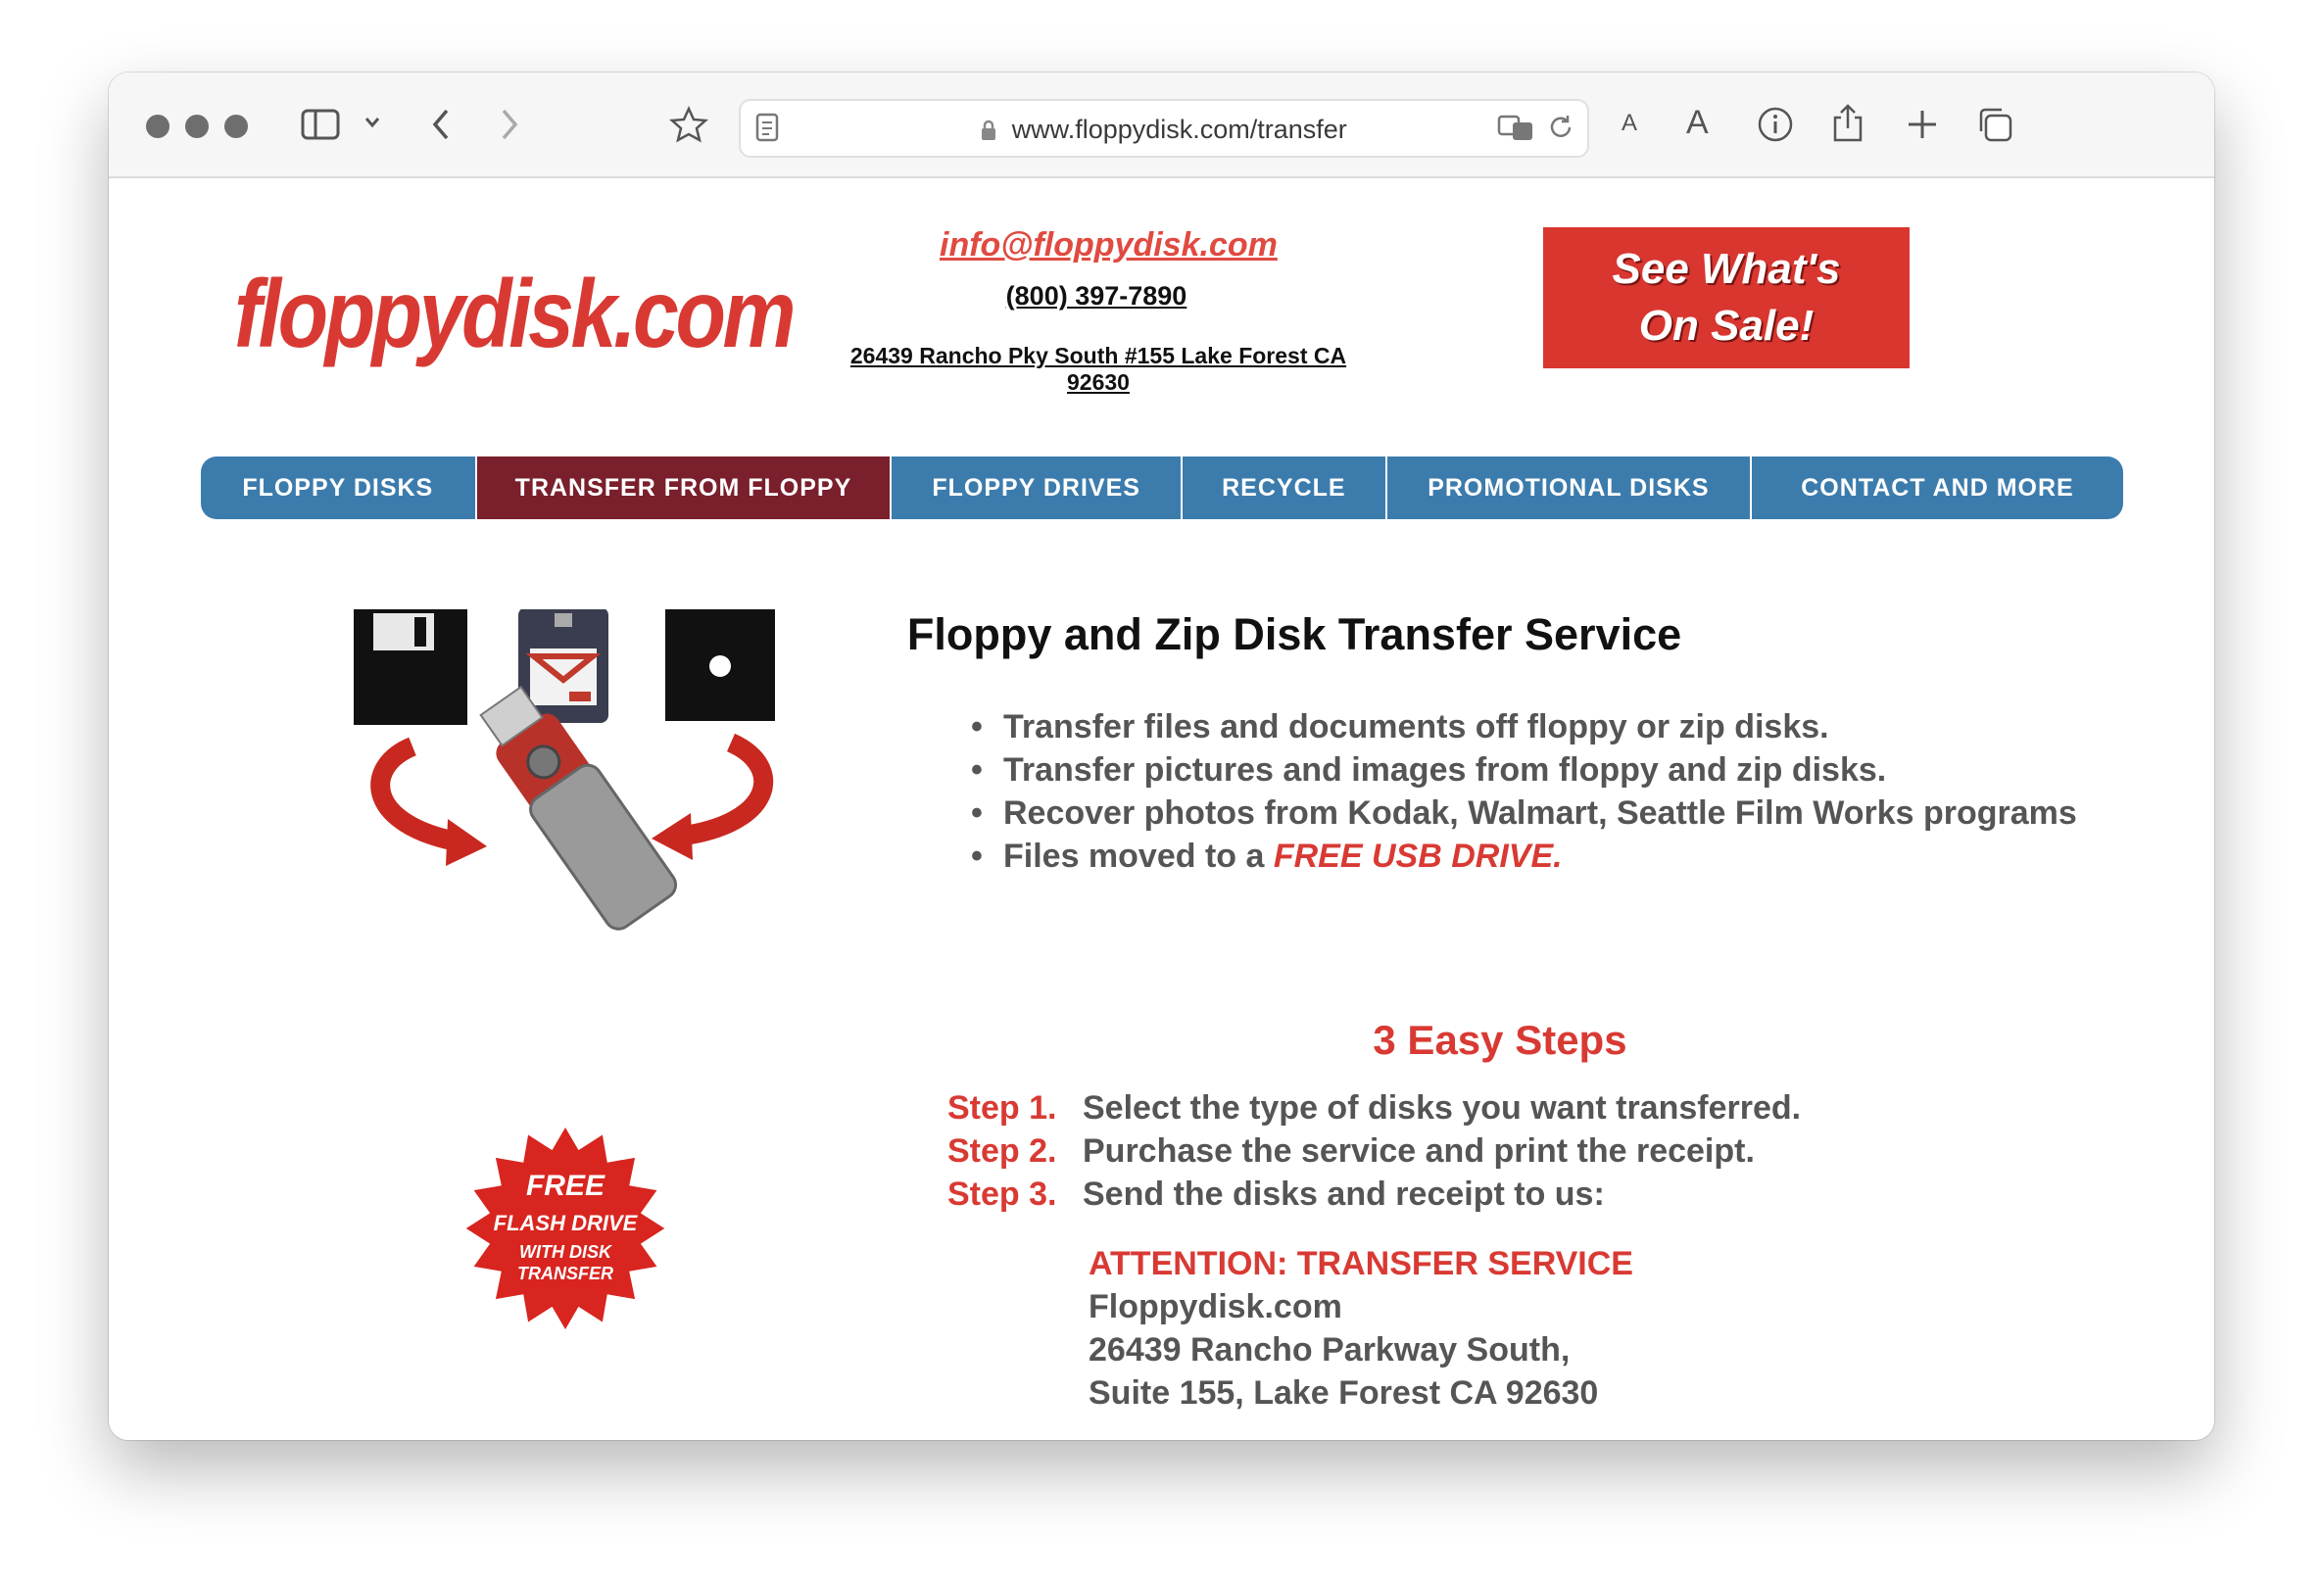  Describe the element at coordinates (410, 667) in the screenshot. I see `floppy-disk-icon` at that location.